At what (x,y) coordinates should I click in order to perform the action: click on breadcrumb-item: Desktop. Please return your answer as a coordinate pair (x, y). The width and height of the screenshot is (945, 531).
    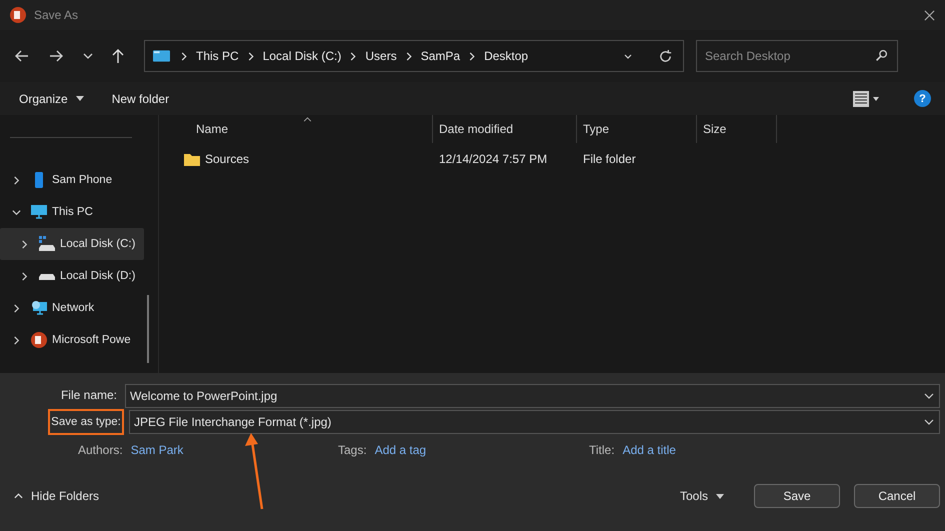
    Looking at the image, I should click on (506, 56).